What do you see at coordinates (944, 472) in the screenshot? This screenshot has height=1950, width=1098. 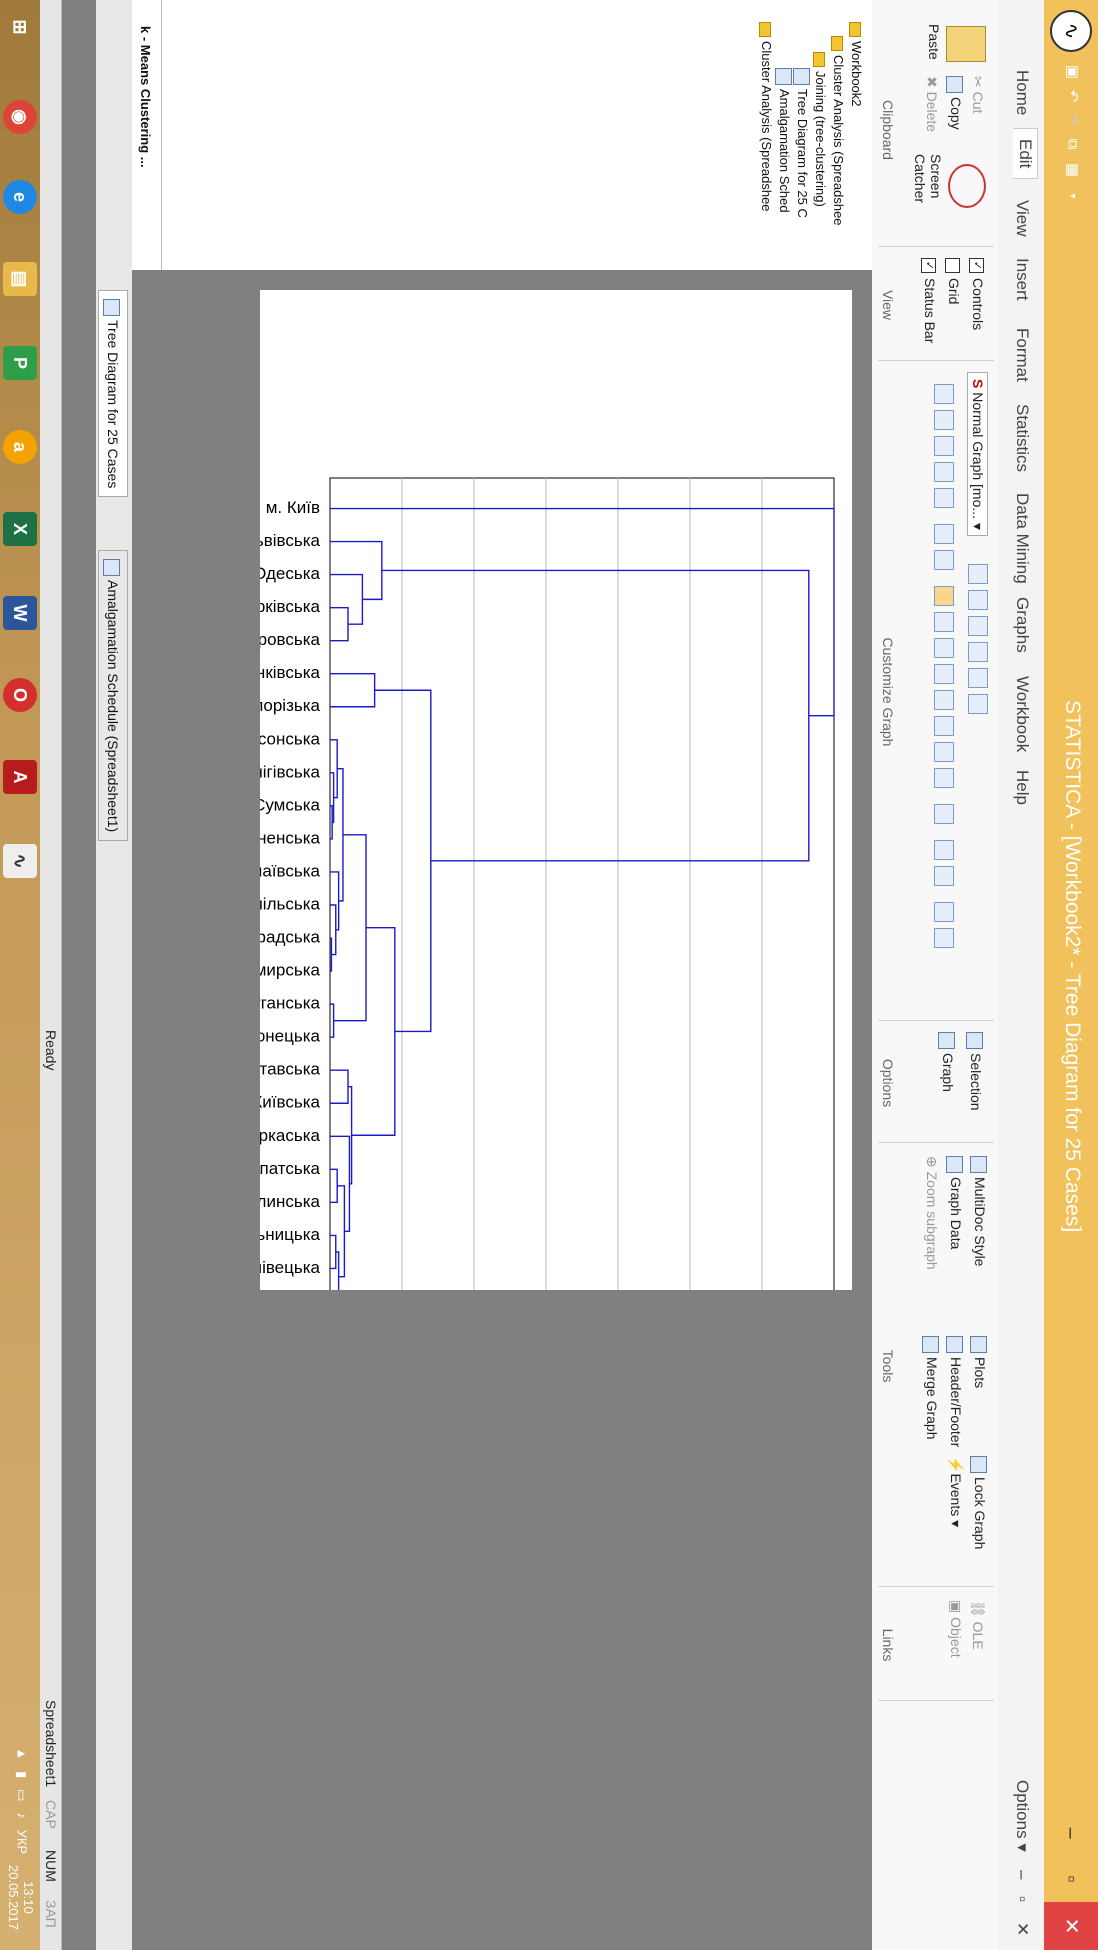 I see `settings-icon` at bounding box center [944, 472].